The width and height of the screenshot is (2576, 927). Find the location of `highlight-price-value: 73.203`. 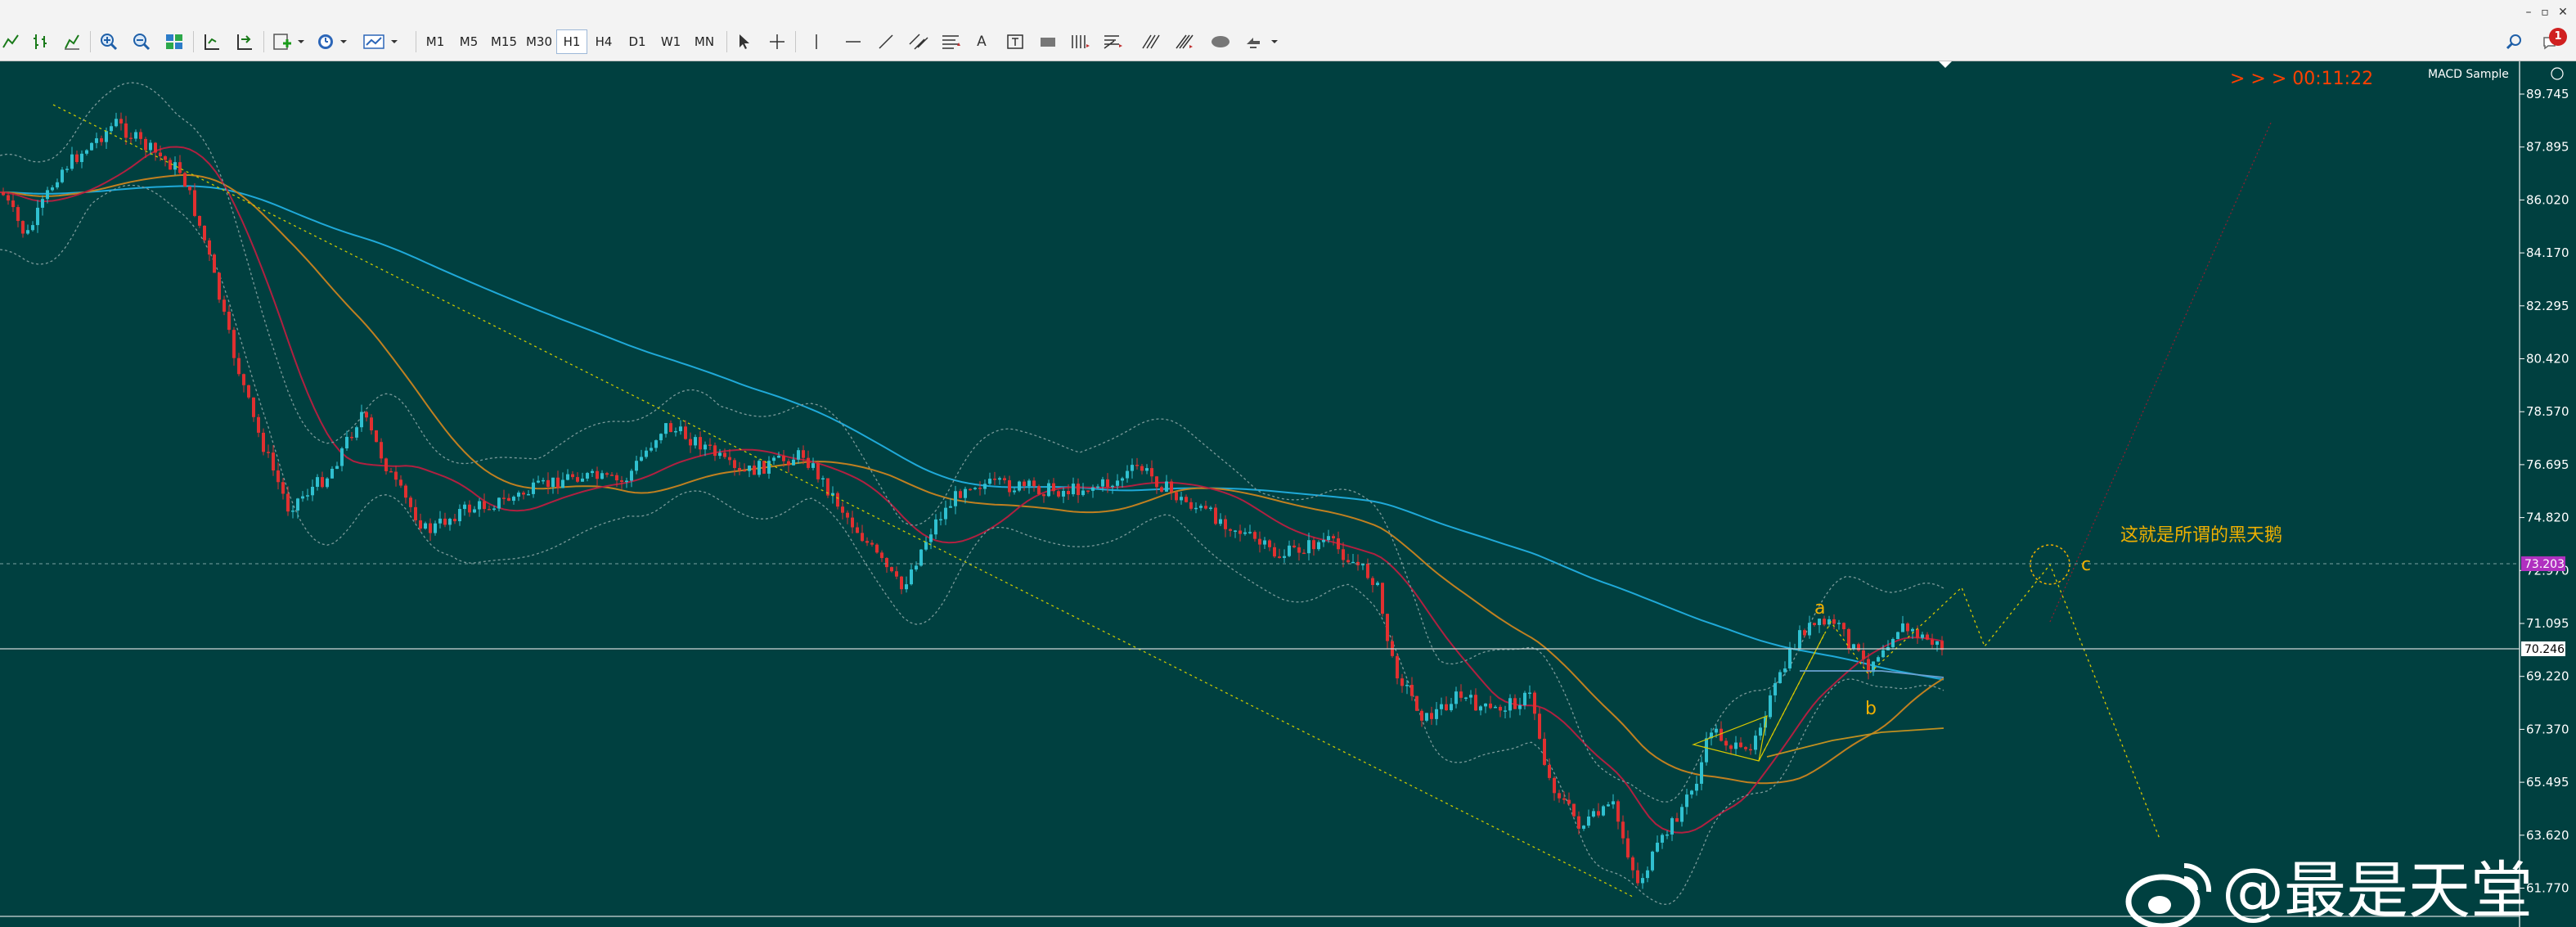

highlight-price-value: 73.203 is located at coordinates (2544, 564).